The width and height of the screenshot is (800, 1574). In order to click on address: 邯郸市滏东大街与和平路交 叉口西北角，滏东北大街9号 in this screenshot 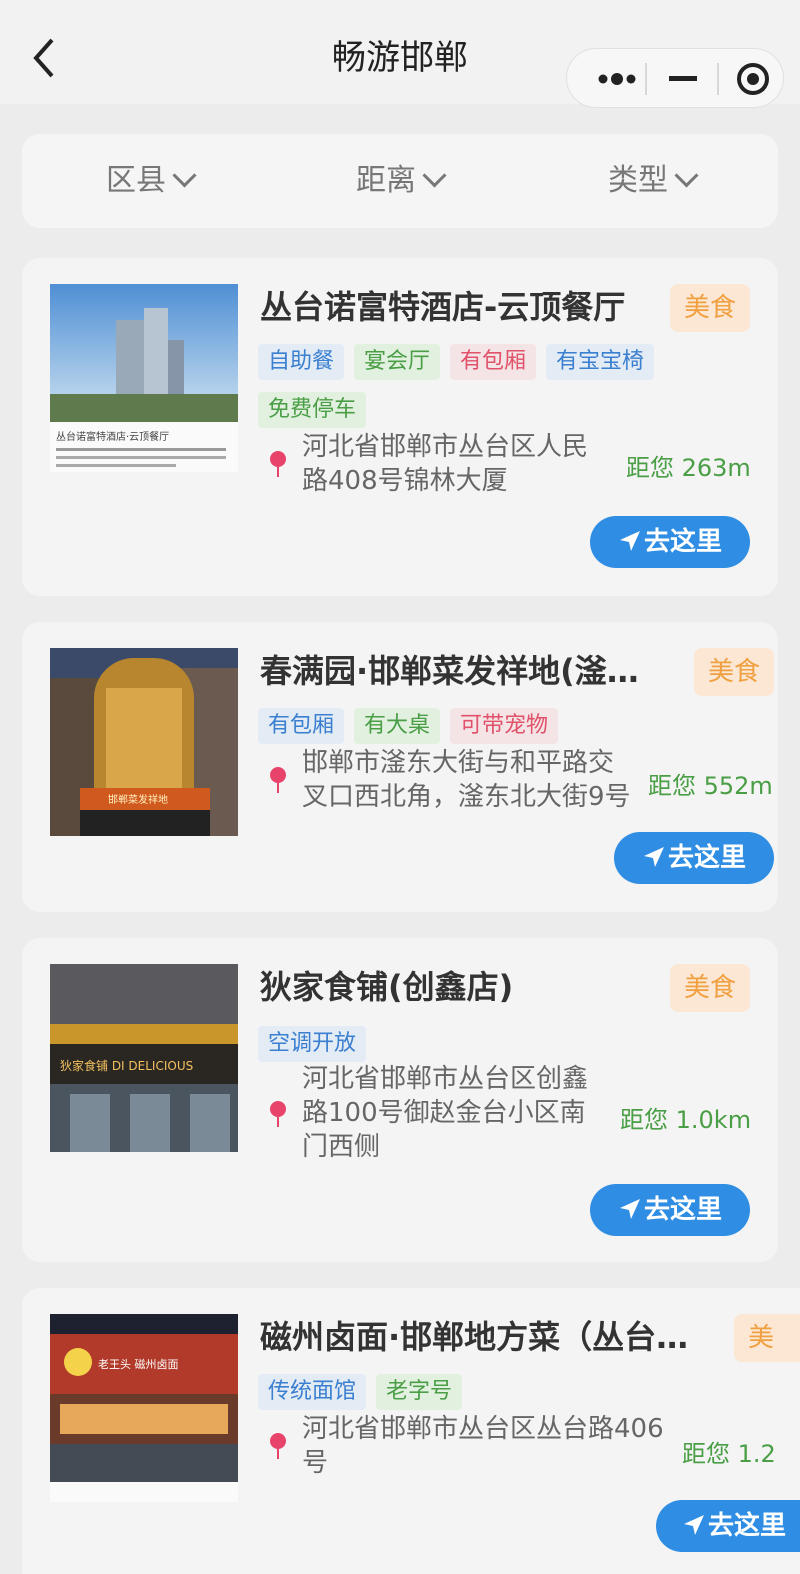, I will do `click(466, 780)`.